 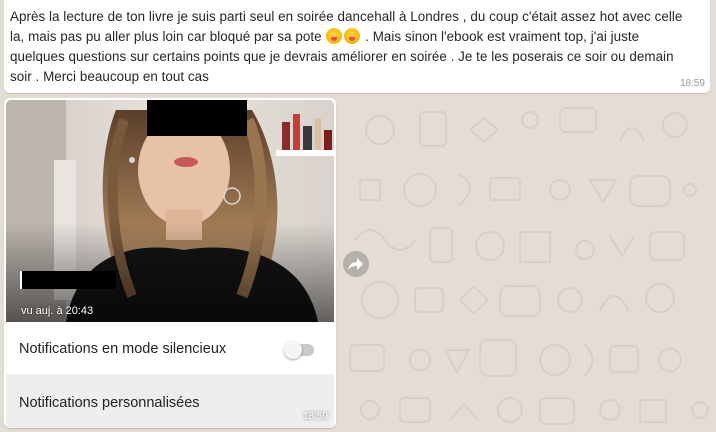 I want to click on forward-icon, so click(x=355, y=264).